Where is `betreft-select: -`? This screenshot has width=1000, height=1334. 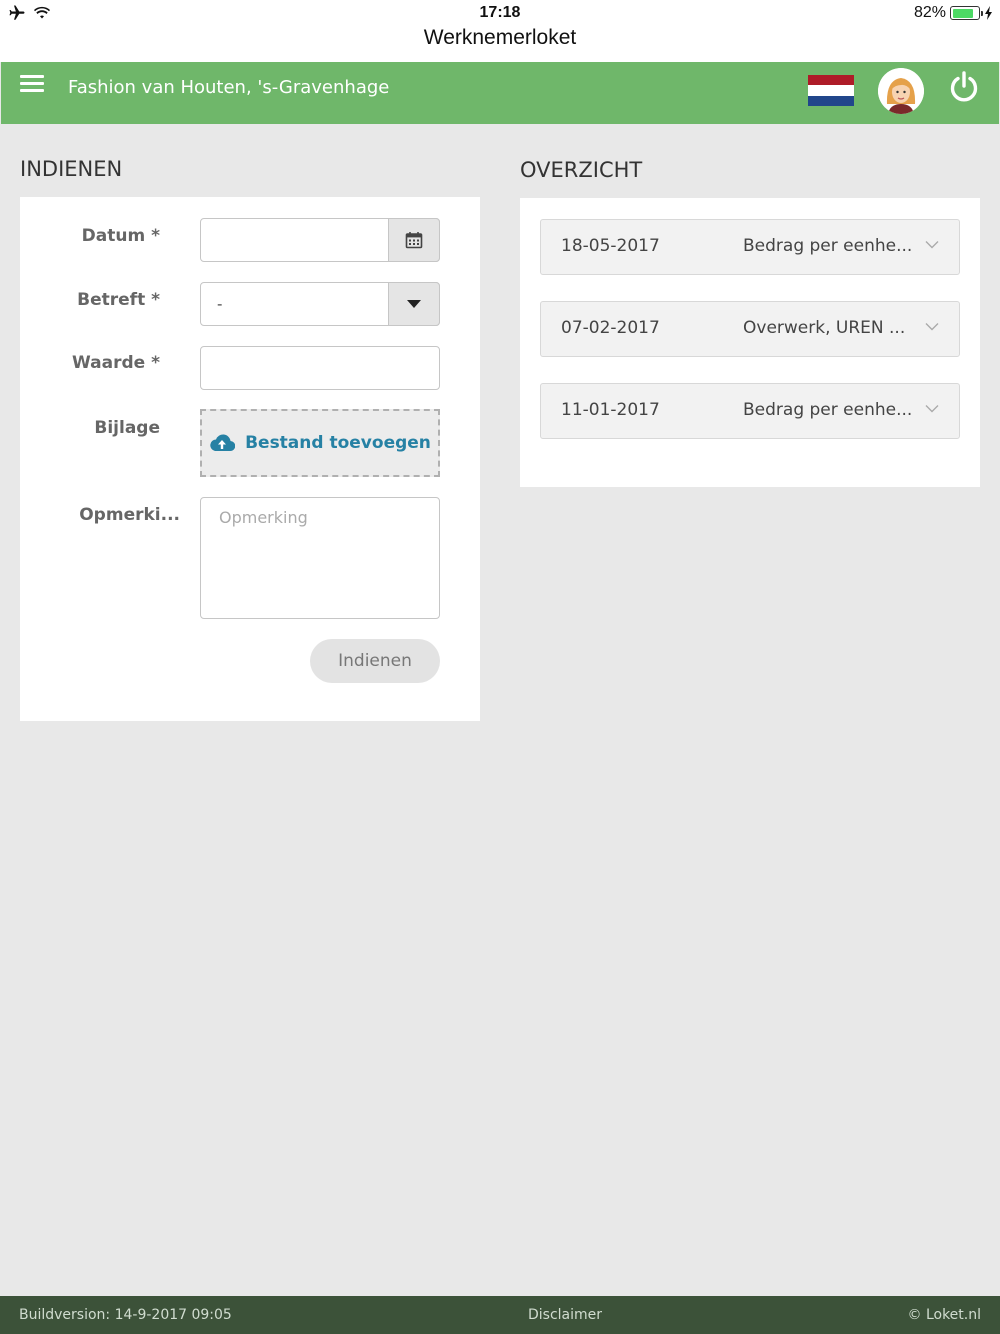
betreft-select: - is located at coordinates (320, 304).